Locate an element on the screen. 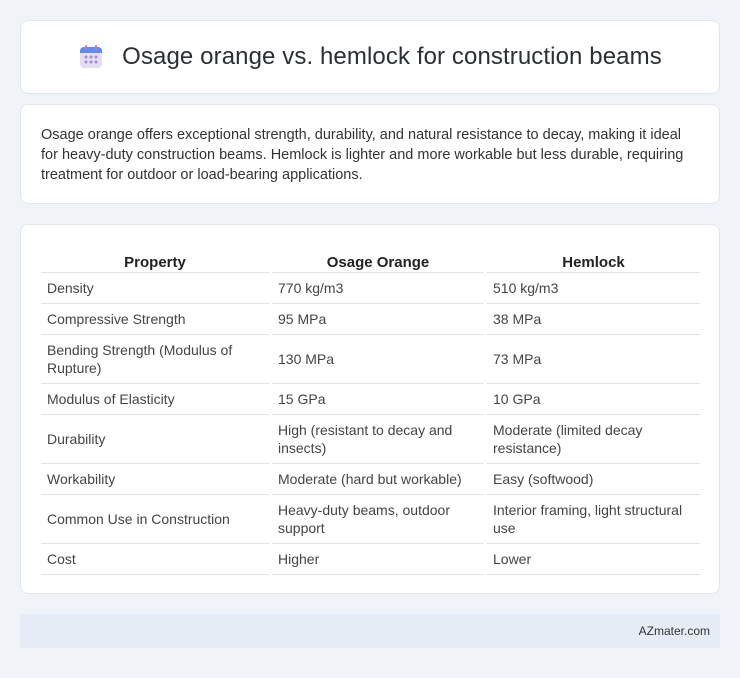 The image size is (740, 678). table-row: Cost Higher Lower is located at coordinates (370, 559).